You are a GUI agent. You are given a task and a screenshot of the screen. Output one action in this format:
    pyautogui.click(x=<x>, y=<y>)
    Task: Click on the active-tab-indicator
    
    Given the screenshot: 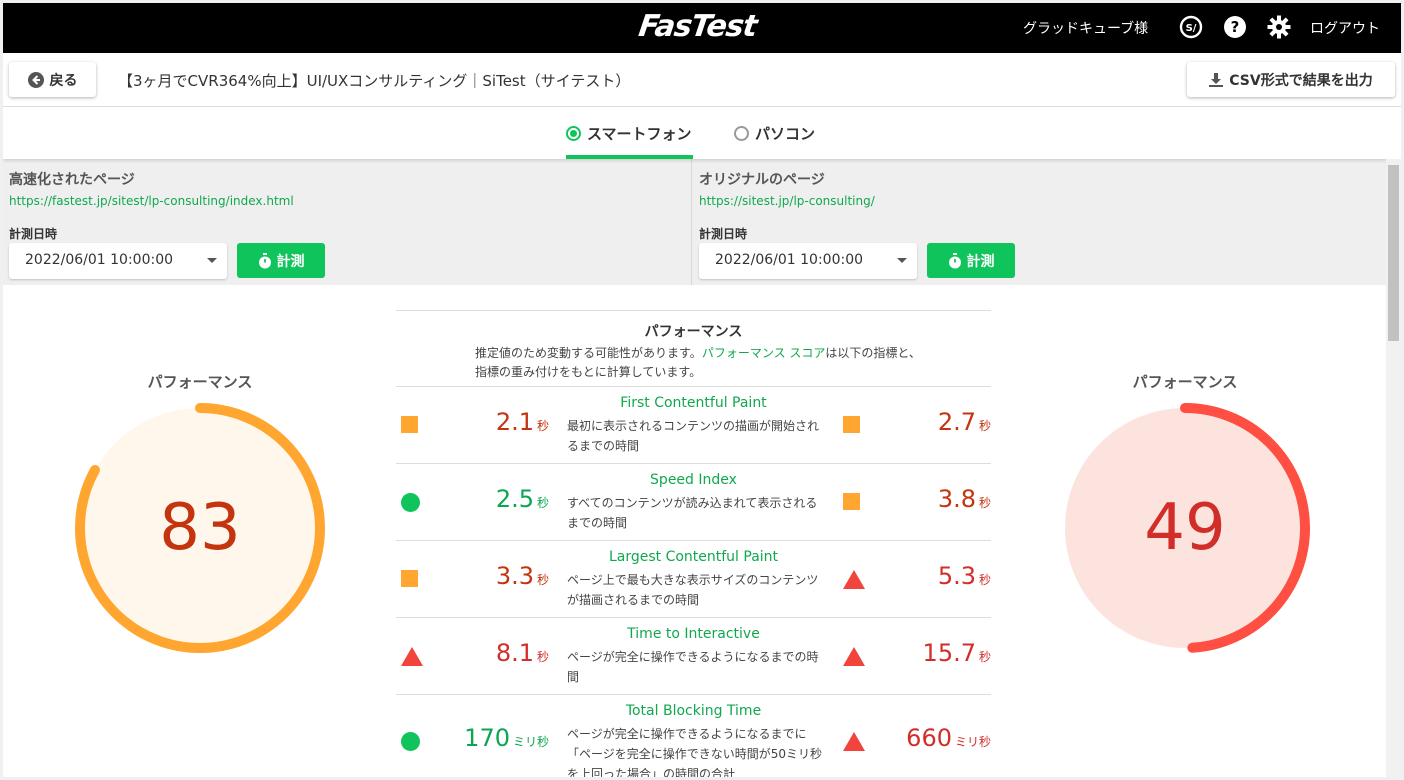 What is the action you would take?
    pyautogui.click(x=629, y=157)
    